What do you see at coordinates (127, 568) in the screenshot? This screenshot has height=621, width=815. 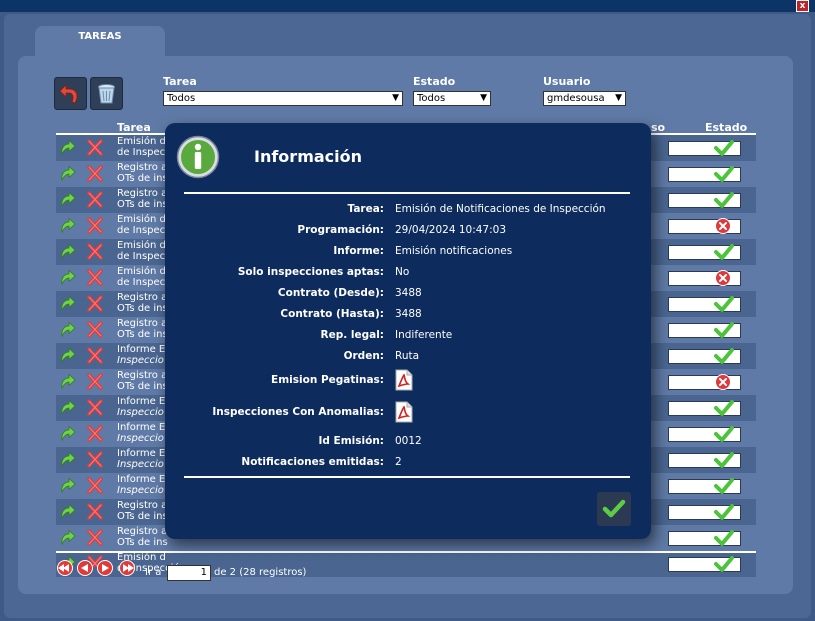 I see `last-page-button` at bounding box center [127, 568].